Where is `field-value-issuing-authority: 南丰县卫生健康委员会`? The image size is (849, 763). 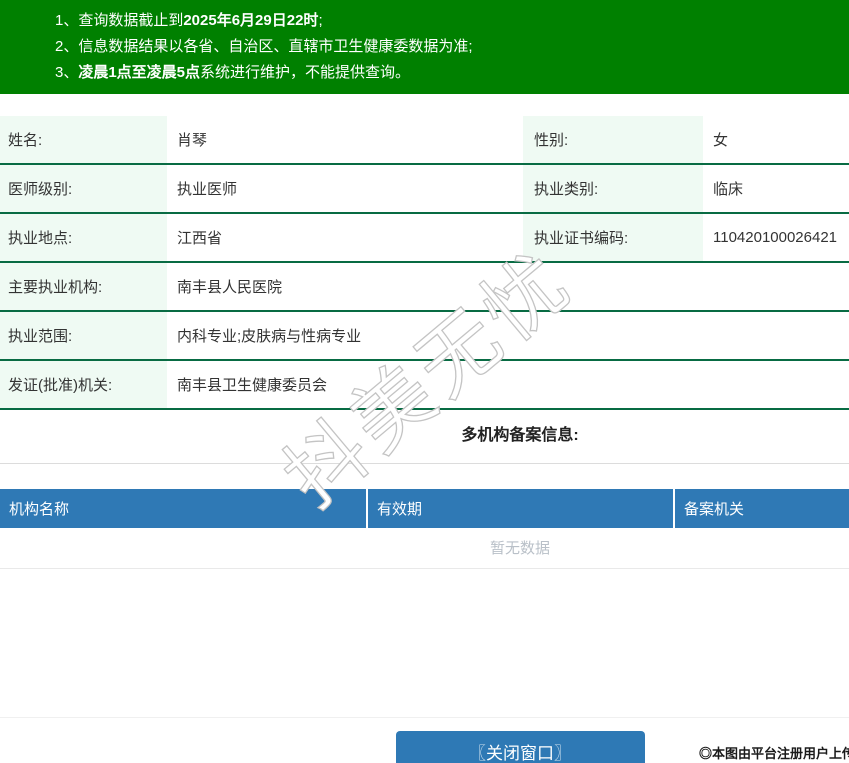
field-value-issuing-authority: 南丰县卫生健康委员会 is located at coordinates (252, 385).